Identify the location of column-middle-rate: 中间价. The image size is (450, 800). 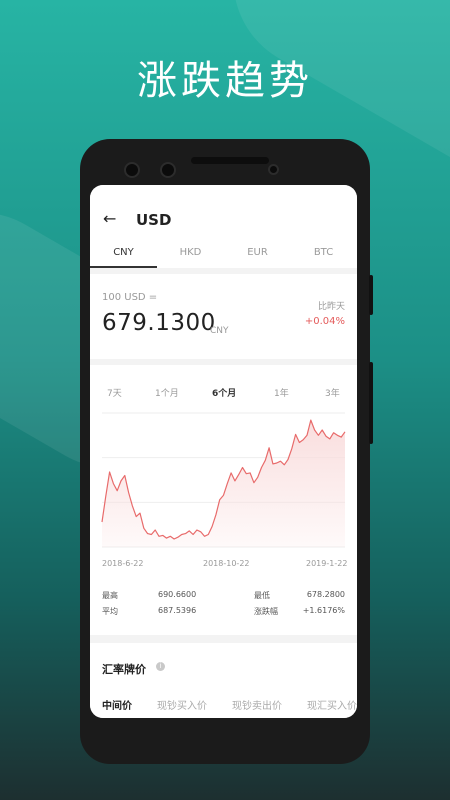
(117, 704).